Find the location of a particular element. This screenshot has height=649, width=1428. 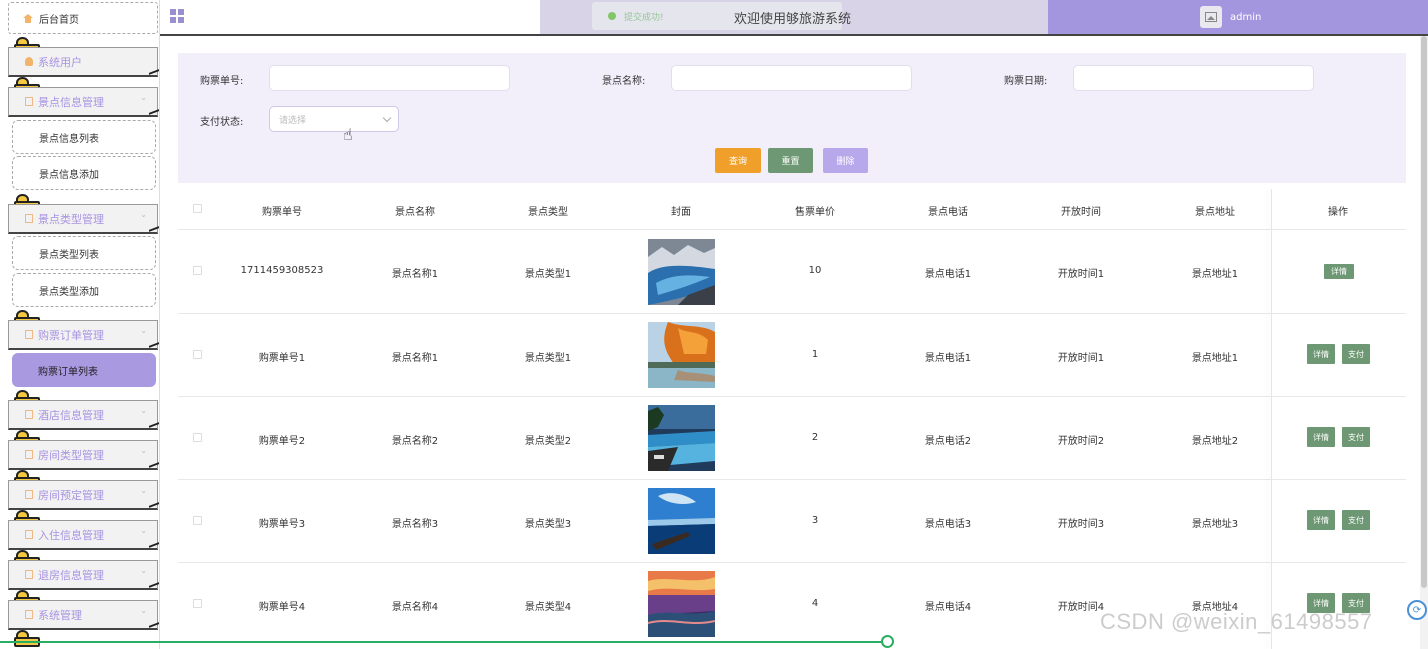

sunset-terrace-icon is located at coordinates (681, 604).